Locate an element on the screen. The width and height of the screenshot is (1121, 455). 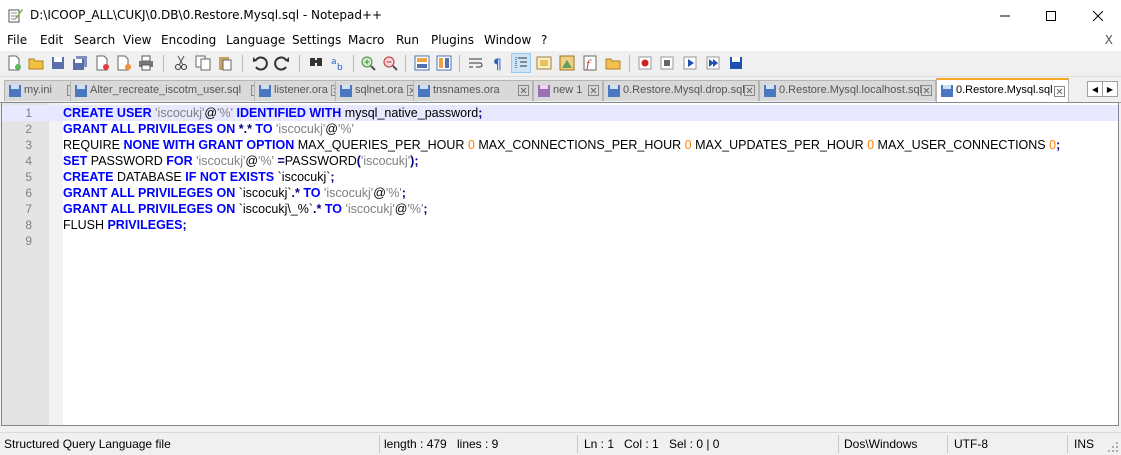
cut-icon is located at coordinates (181, 63).